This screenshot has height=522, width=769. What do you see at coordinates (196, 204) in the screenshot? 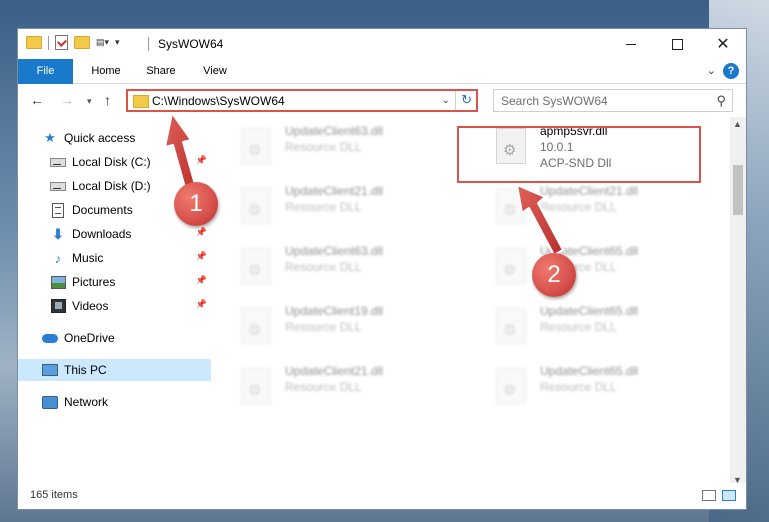
I see `step-badge-1: 1` at bounding box center [196, 204].